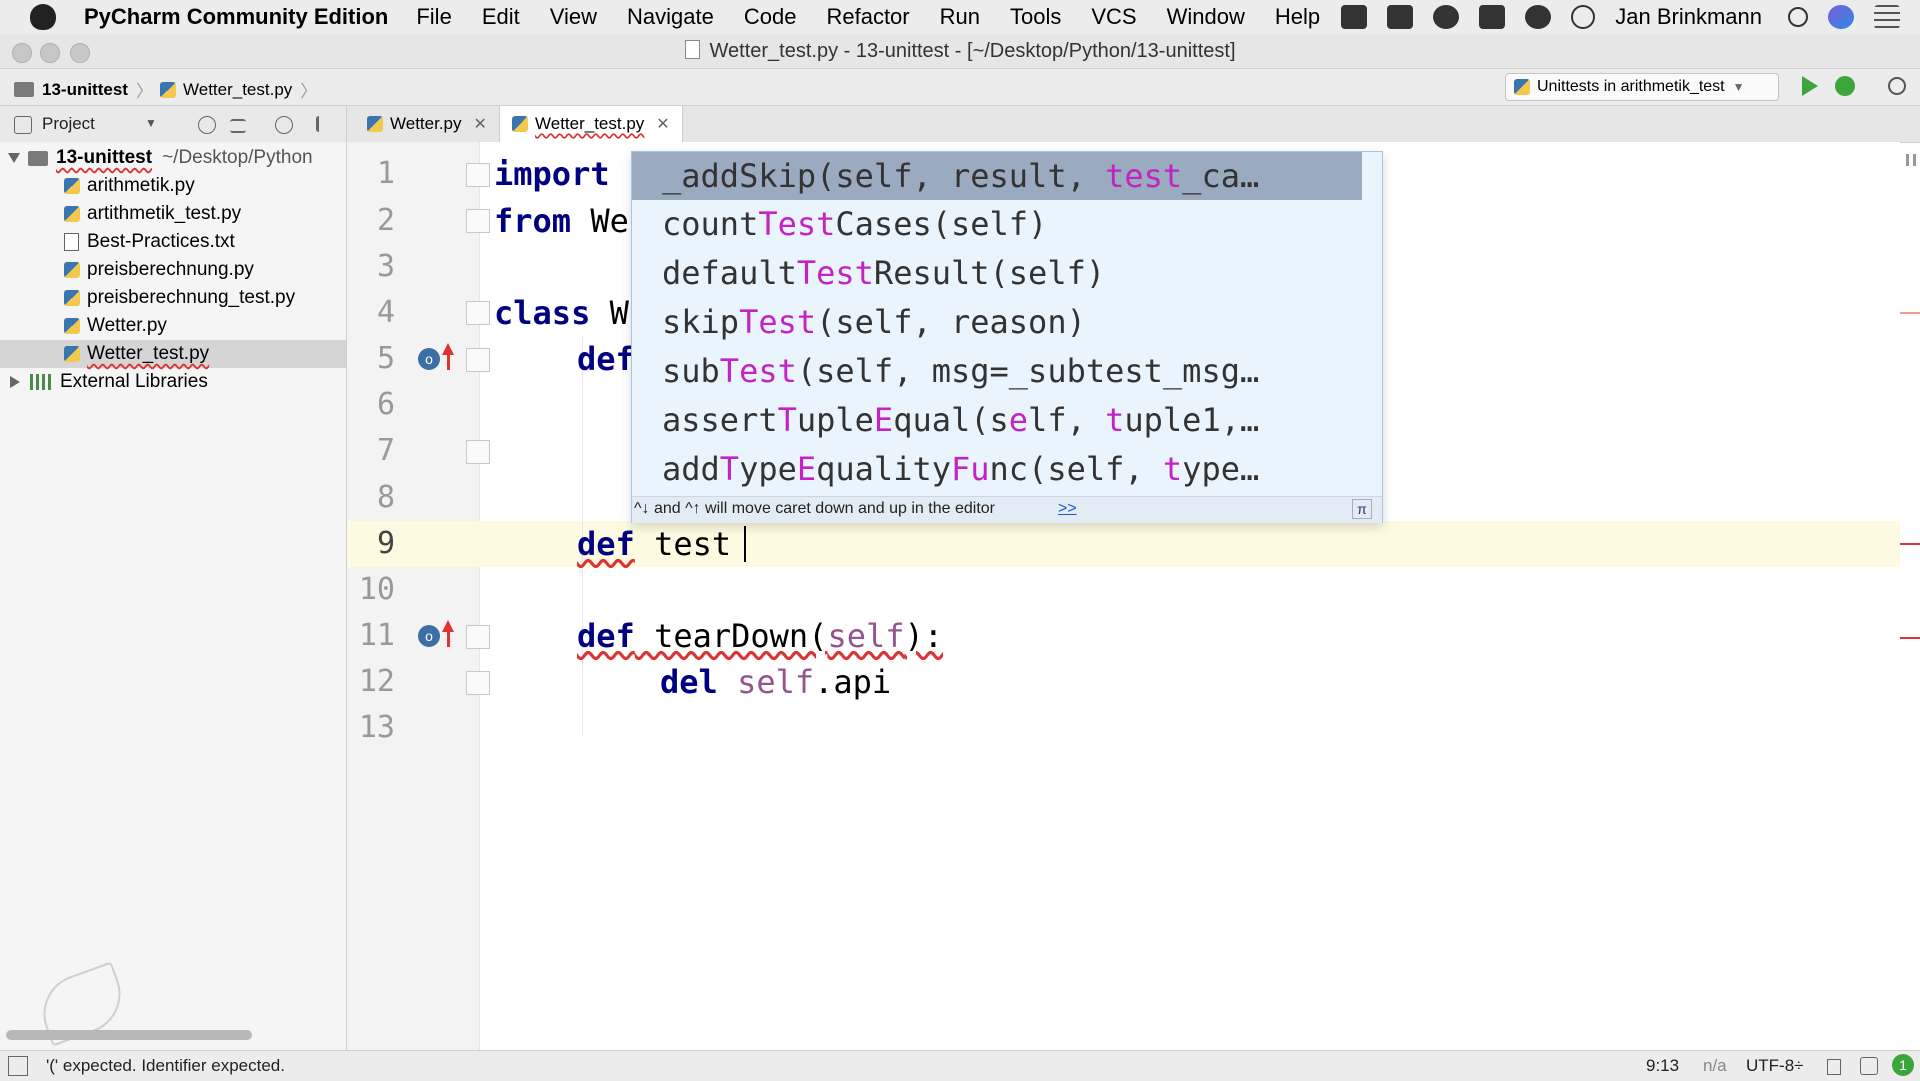  Describe the element at coordinates (854, 224) in the screenshot. I see `suggestion-item: countTestCases(self)` at that location.